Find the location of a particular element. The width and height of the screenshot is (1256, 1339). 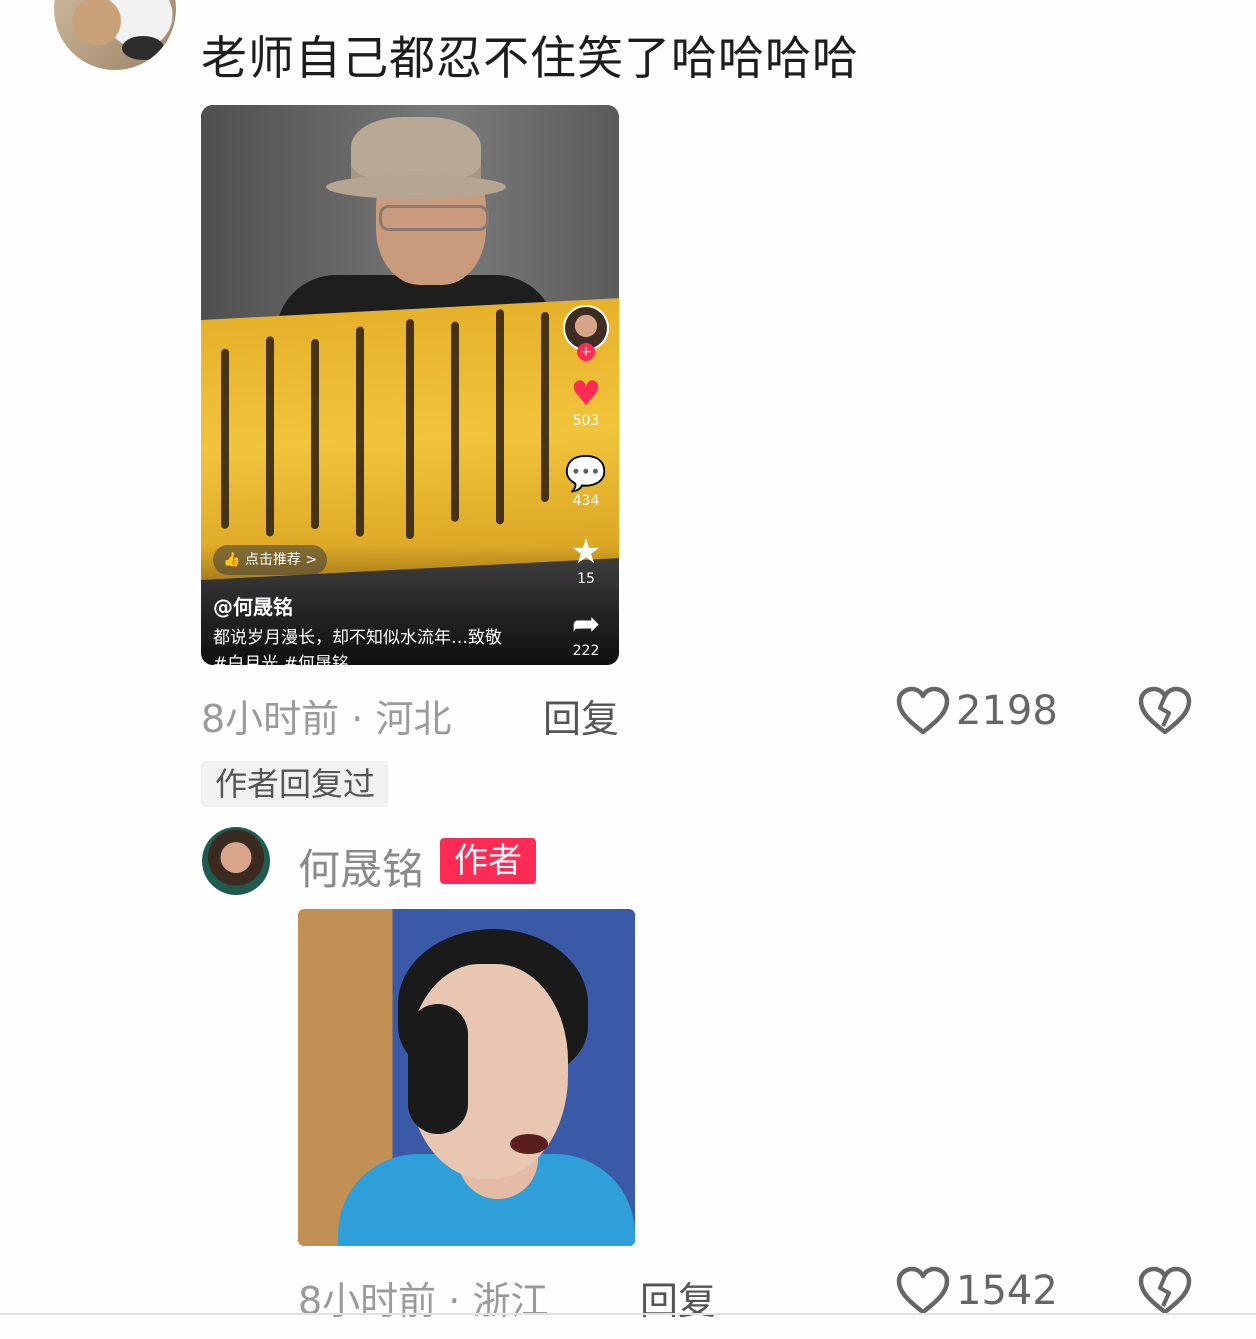

author-badge: 作者 is located at coordinates (488, 861).